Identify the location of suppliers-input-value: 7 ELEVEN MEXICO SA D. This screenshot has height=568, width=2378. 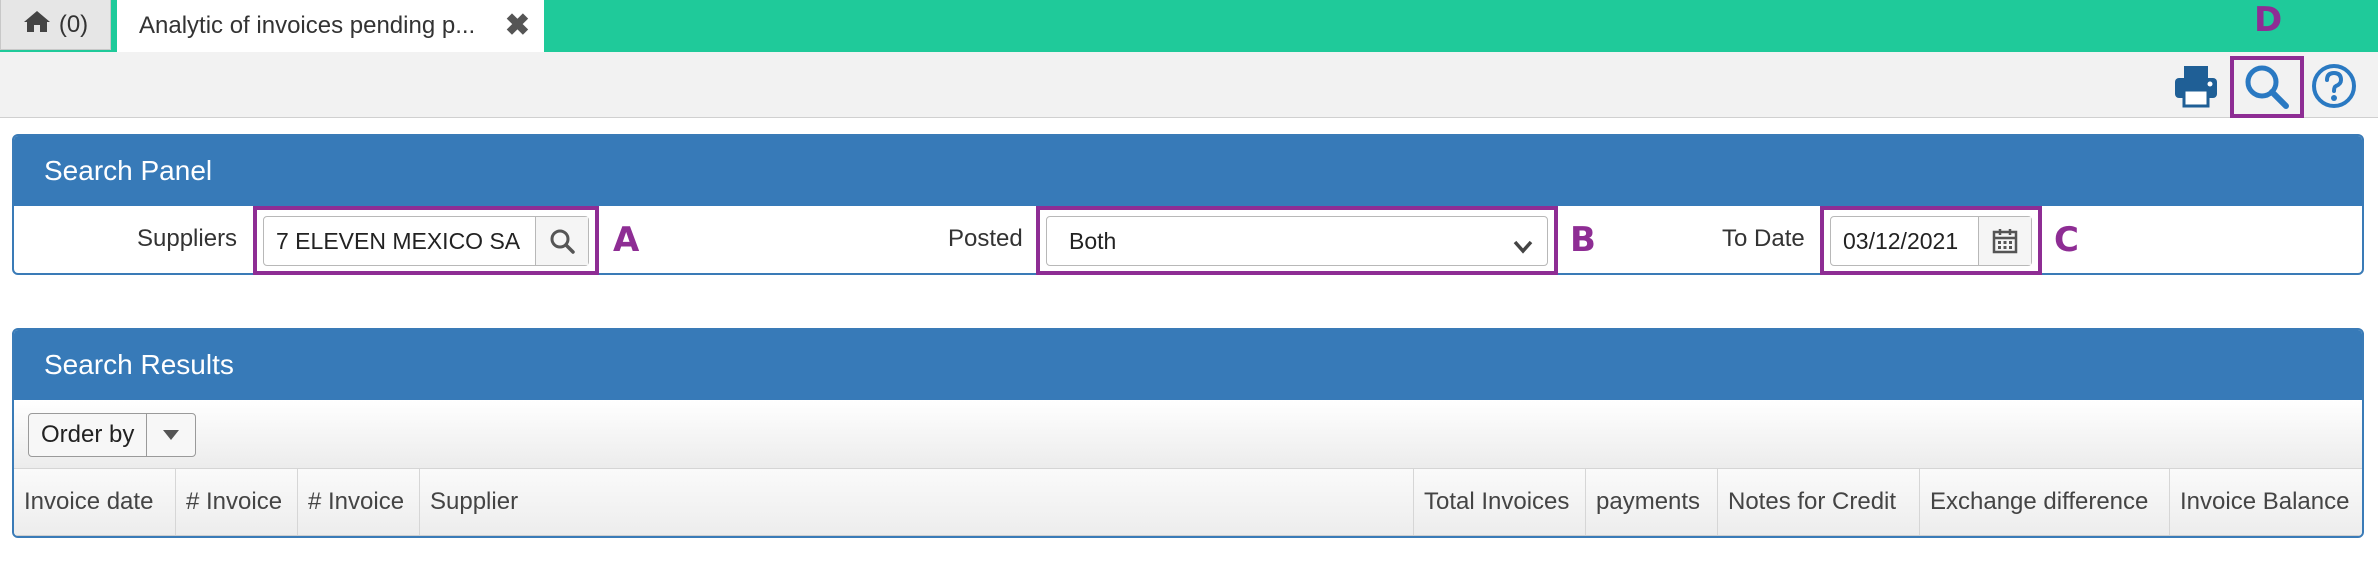
(401, 240).